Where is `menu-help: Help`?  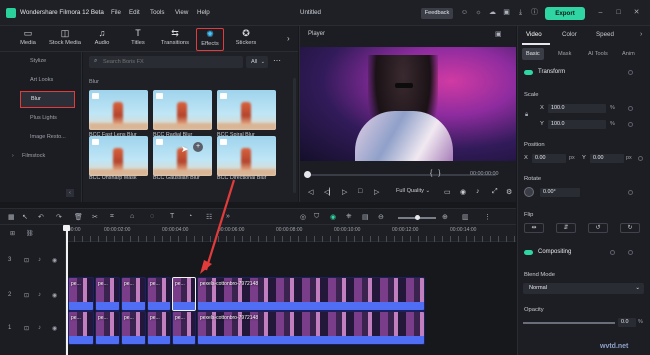 menu-help: Help is located at coordinates (203, 12).